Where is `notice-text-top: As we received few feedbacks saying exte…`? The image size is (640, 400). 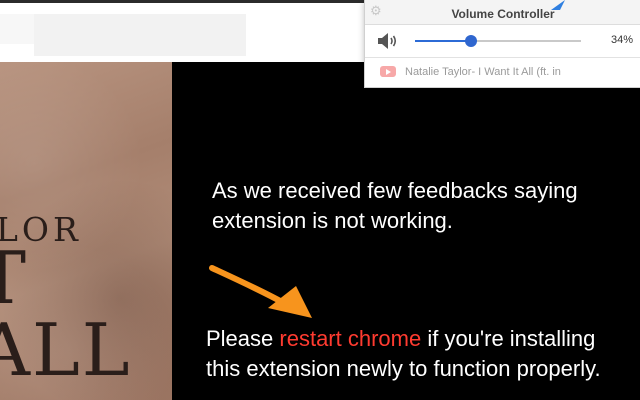
notice-text-top: As we received few feedbacks saying exte… is located at coordinates (422, 206).